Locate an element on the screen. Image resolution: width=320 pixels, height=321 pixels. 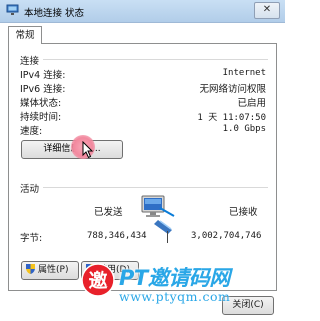
activity-heading: 活动 is located at coordinates (30, 189).